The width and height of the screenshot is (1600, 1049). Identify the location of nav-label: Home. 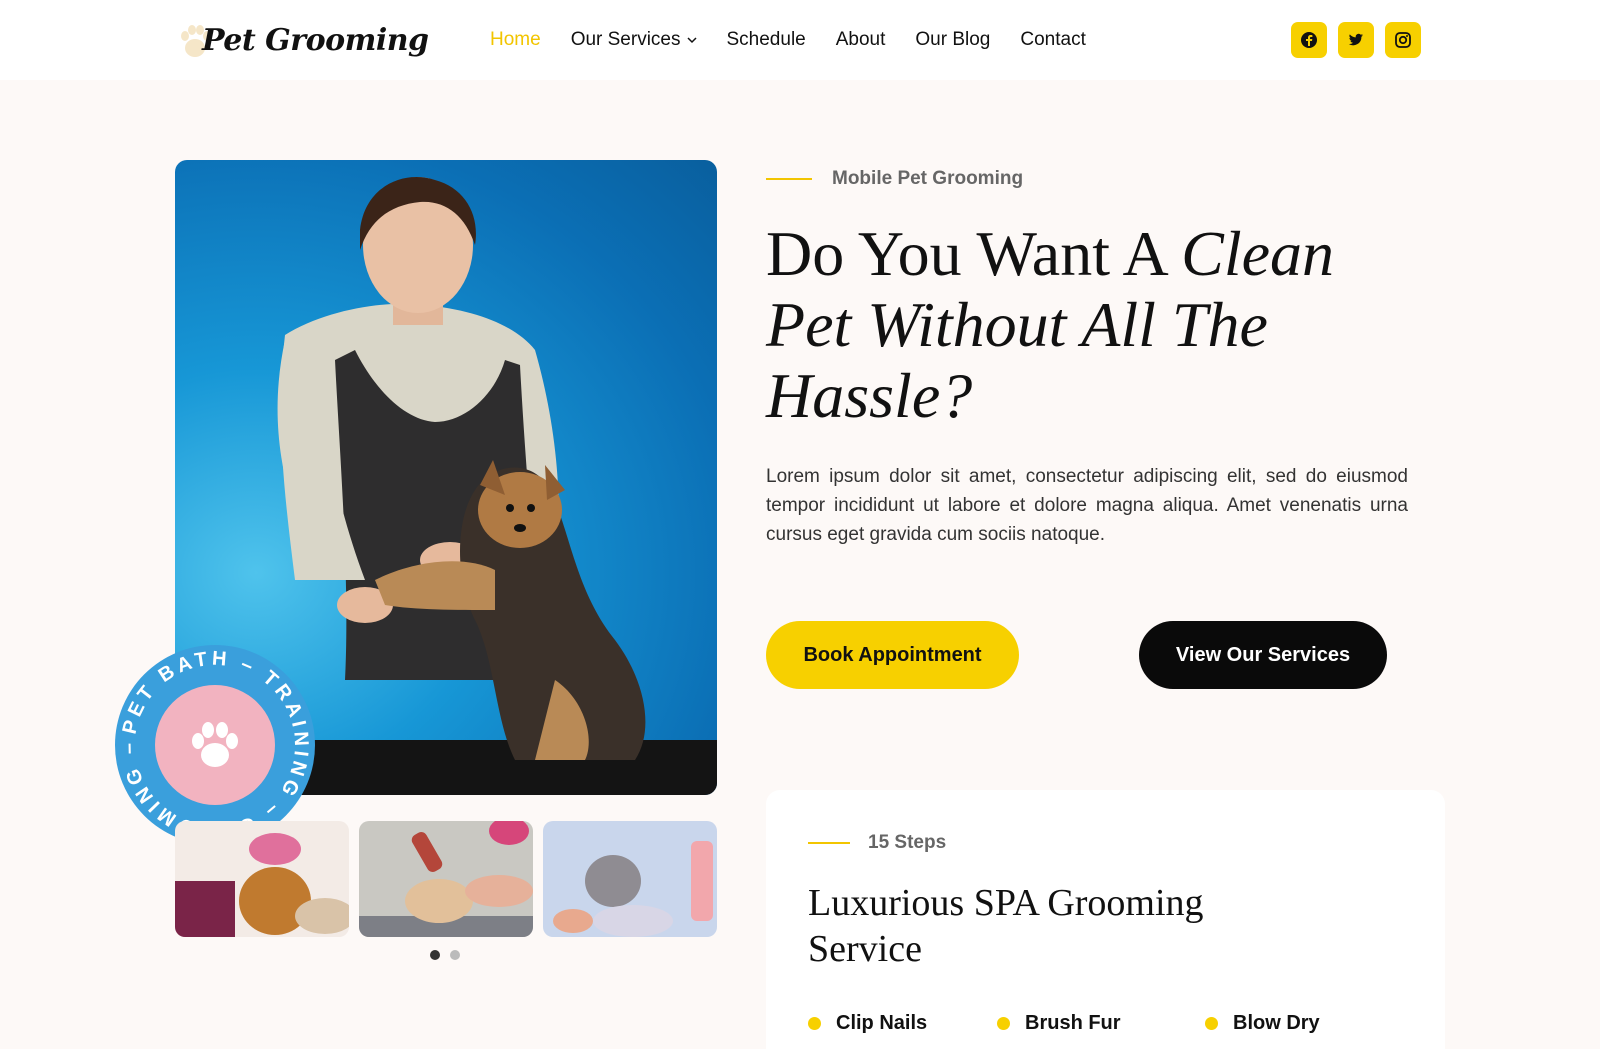
(515, 39).